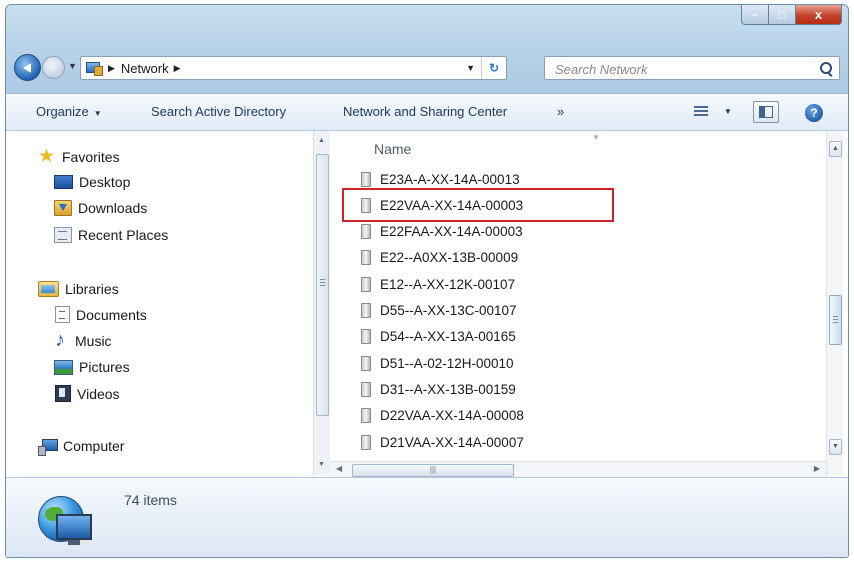  Describe the element at coordinates (452, 442) in the screenshot. I see `file-name: D21VAA-XX-14A-00007` at that location.